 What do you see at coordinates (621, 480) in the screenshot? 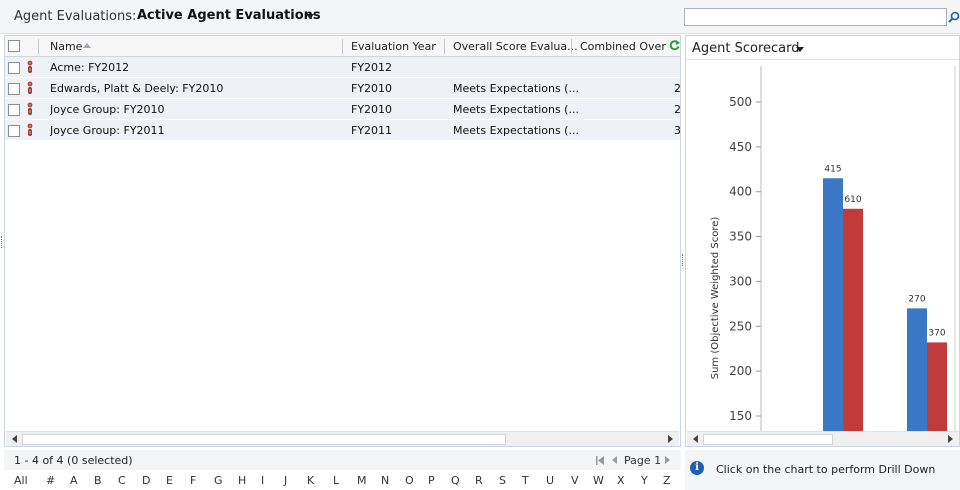
I see `alphabet-filter-x: X` at bounding box center [621, 480].